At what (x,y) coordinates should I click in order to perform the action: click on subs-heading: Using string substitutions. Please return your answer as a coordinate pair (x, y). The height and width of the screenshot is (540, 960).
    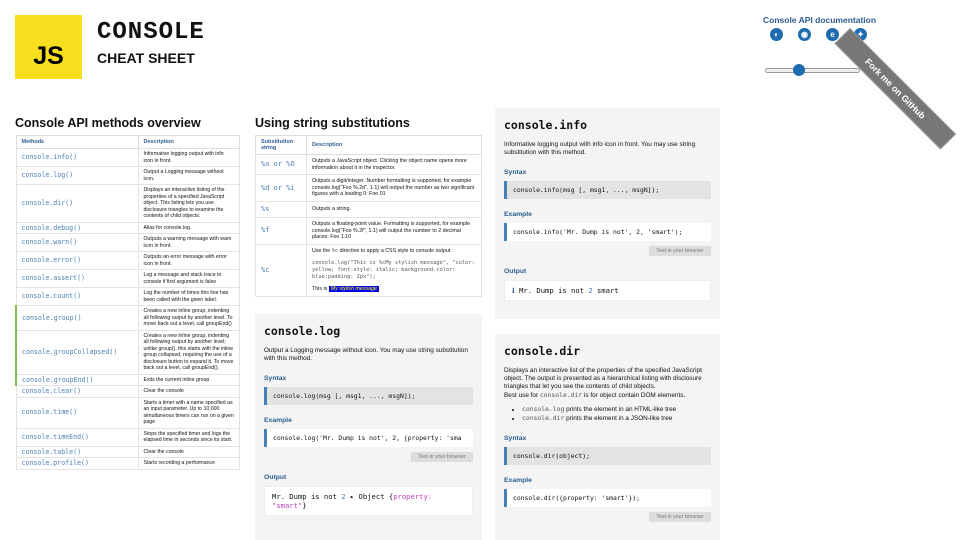
    Looking at the image, I should click on (332, 123).